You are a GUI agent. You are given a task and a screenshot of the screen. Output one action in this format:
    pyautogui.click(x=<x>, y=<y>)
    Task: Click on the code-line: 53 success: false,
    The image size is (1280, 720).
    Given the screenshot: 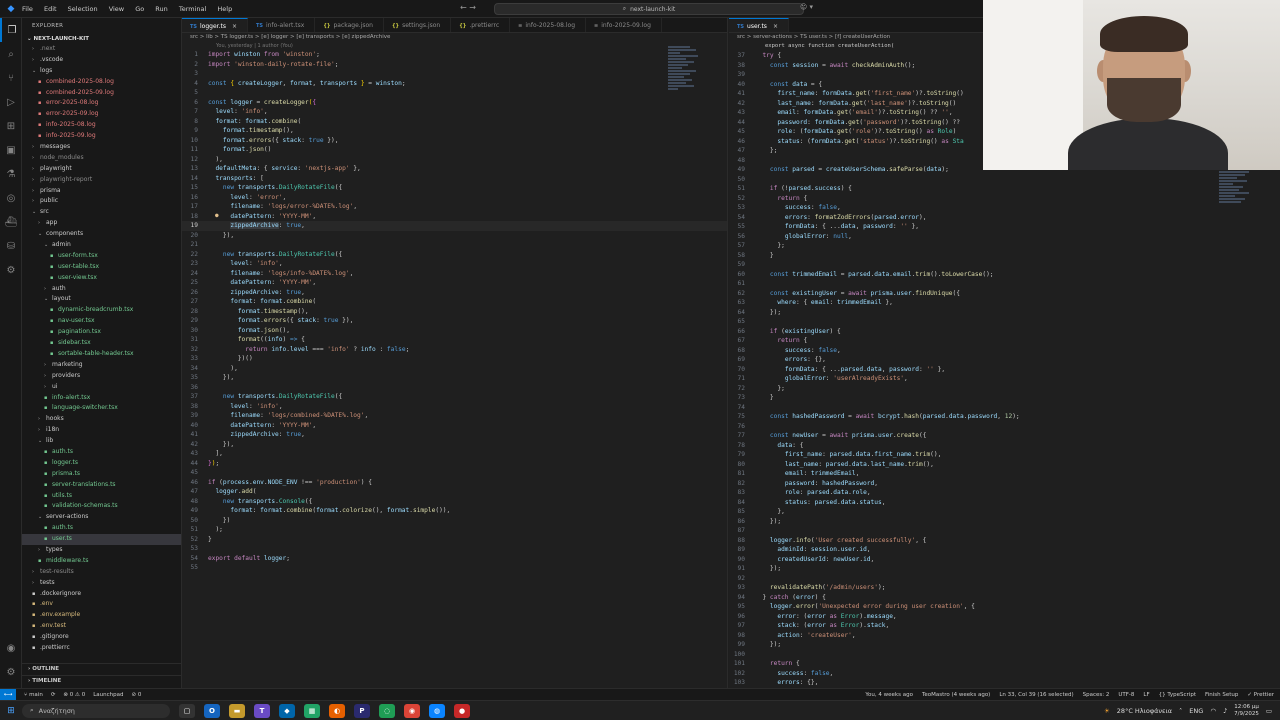 What is the action you would take?
    pyautogui.click(x=1004, y=208)
    